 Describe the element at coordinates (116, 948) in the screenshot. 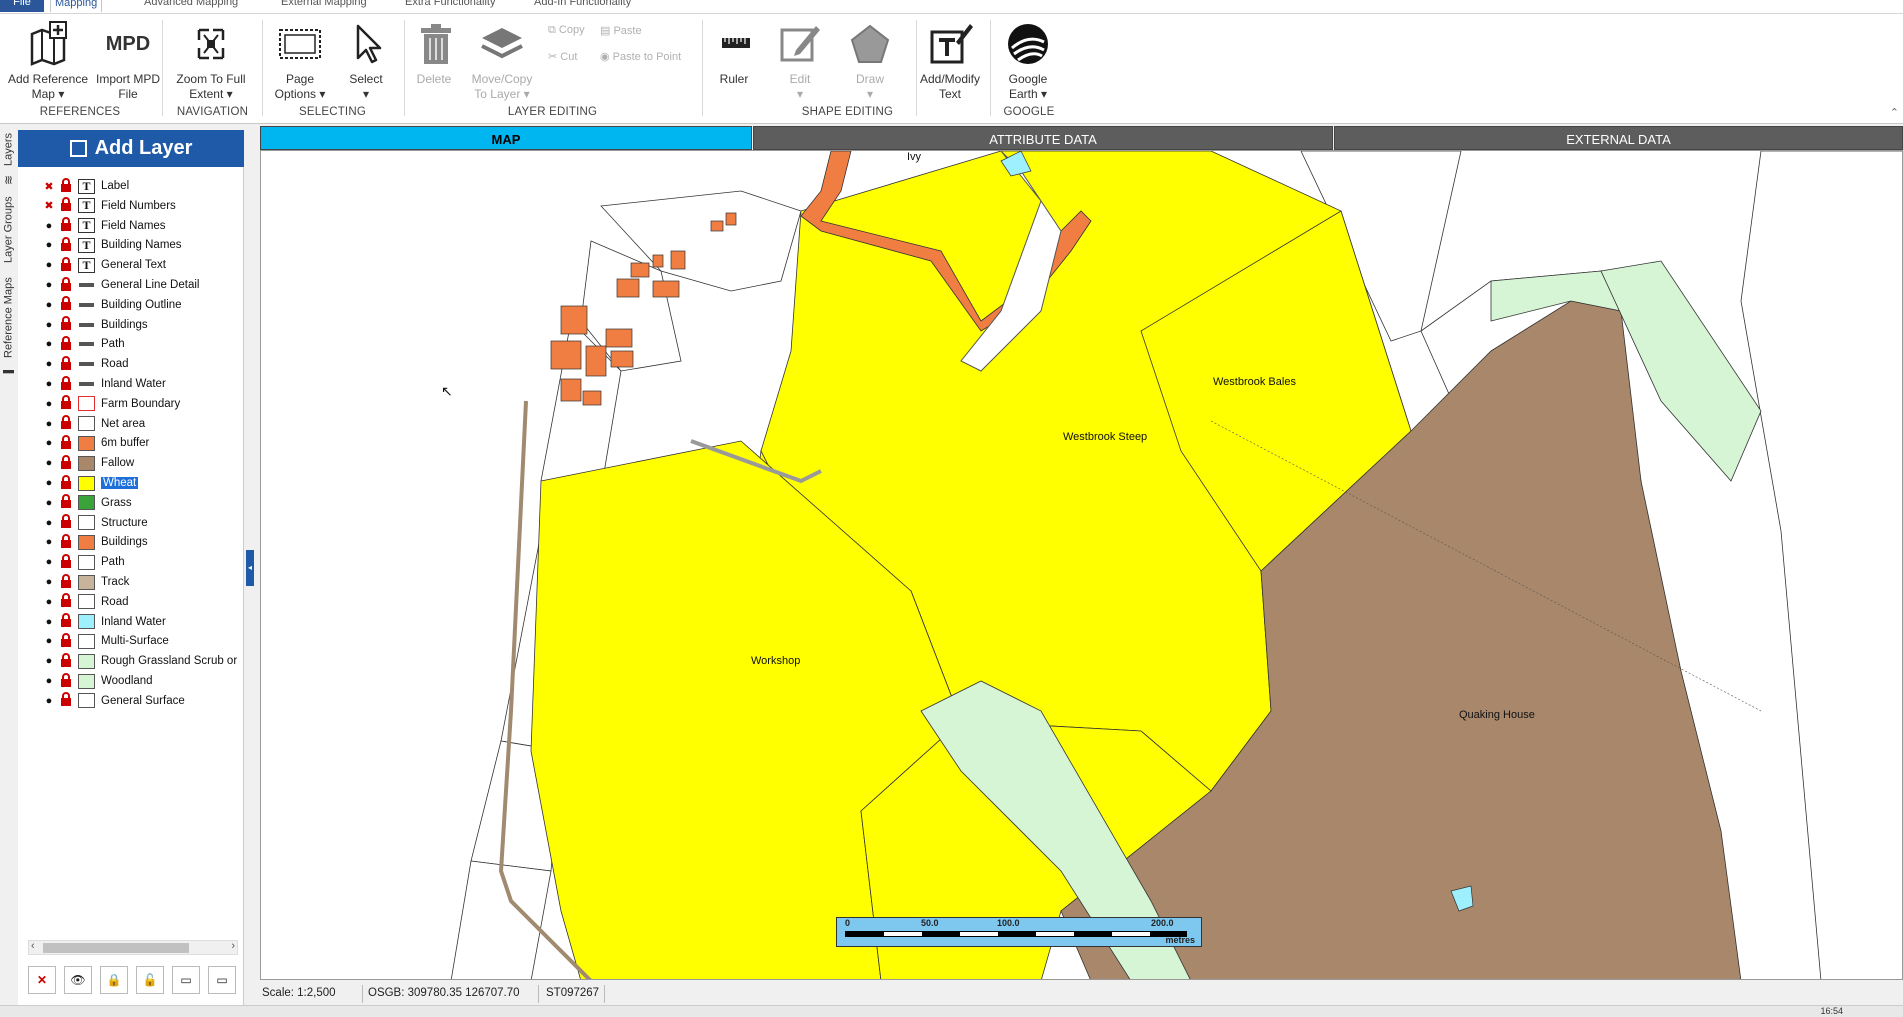

I see `scroll-thumb` at that location.